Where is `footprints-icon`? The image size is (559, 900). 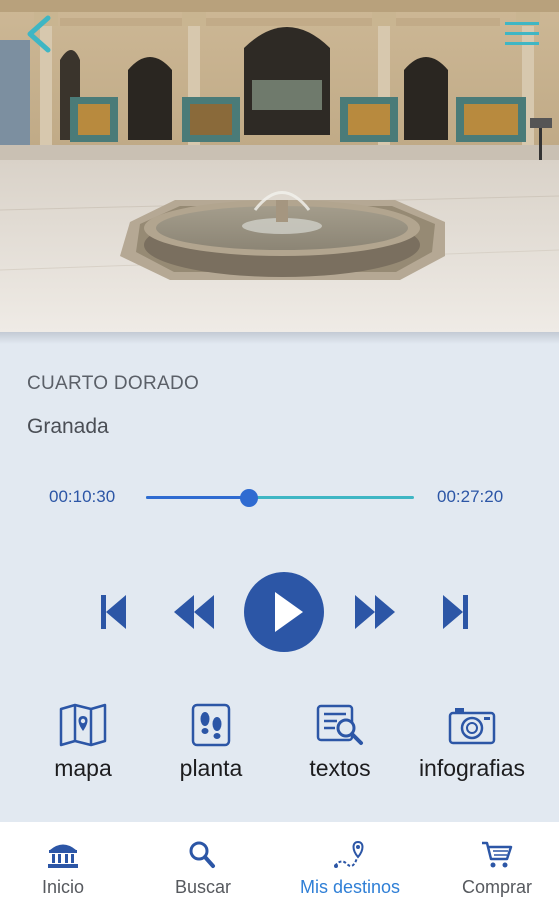
footprints-icon is located at coordinates (211, 725).